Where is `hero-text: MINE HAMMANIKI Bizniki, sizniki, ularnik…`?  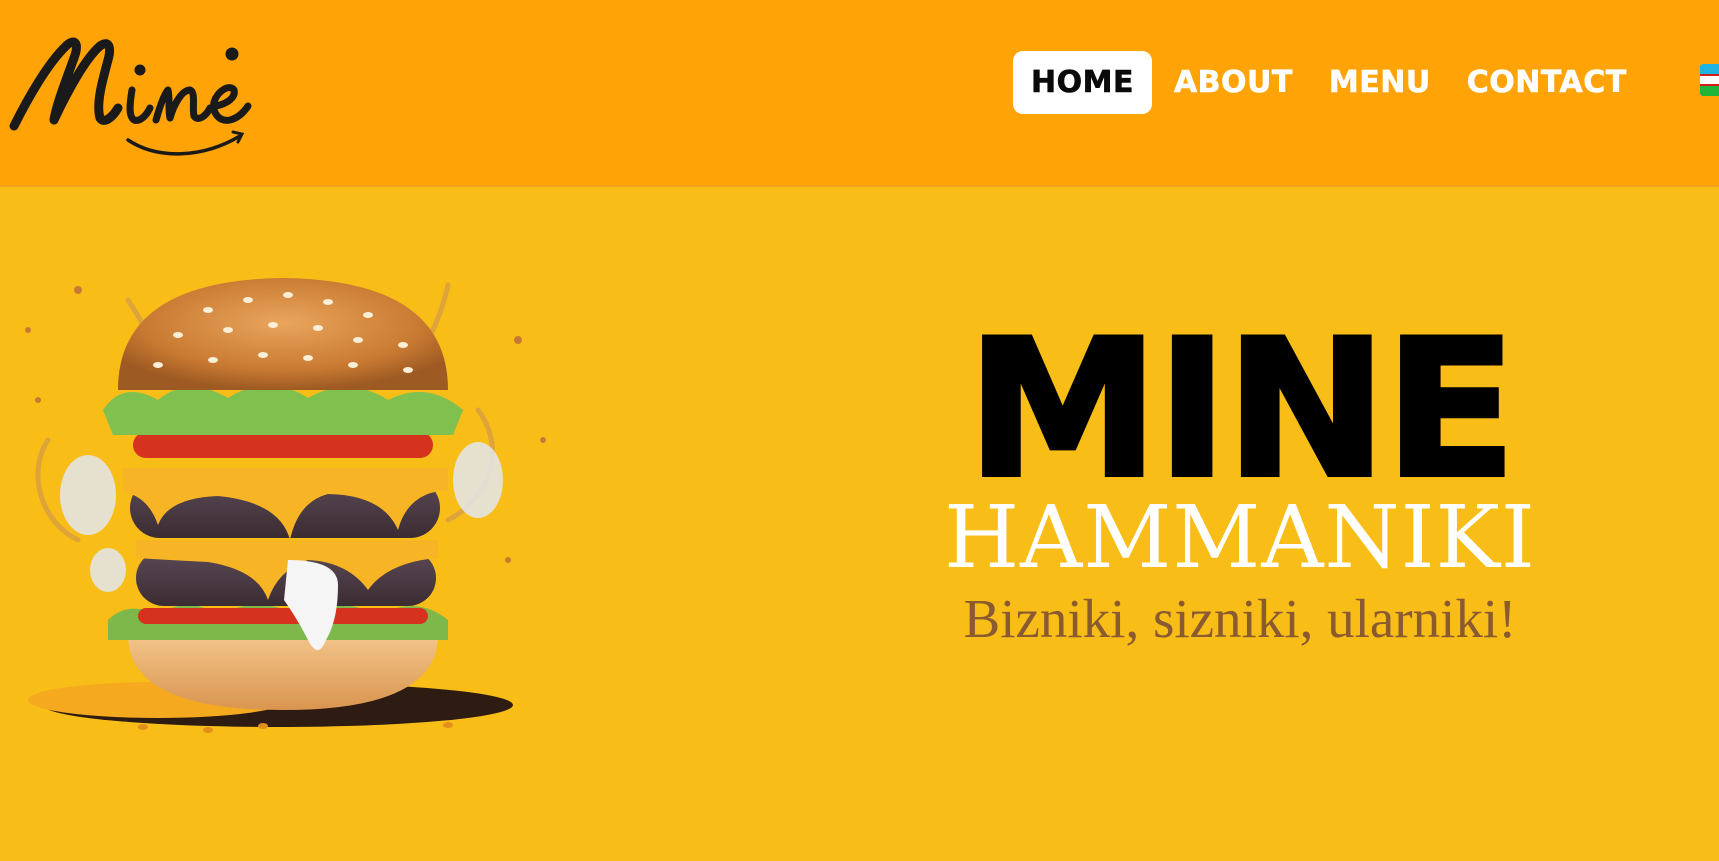 hero-text: MINE HAMMANIKI Bizniki, sizniki, ularnik… is located at coordinates (1240, 483).